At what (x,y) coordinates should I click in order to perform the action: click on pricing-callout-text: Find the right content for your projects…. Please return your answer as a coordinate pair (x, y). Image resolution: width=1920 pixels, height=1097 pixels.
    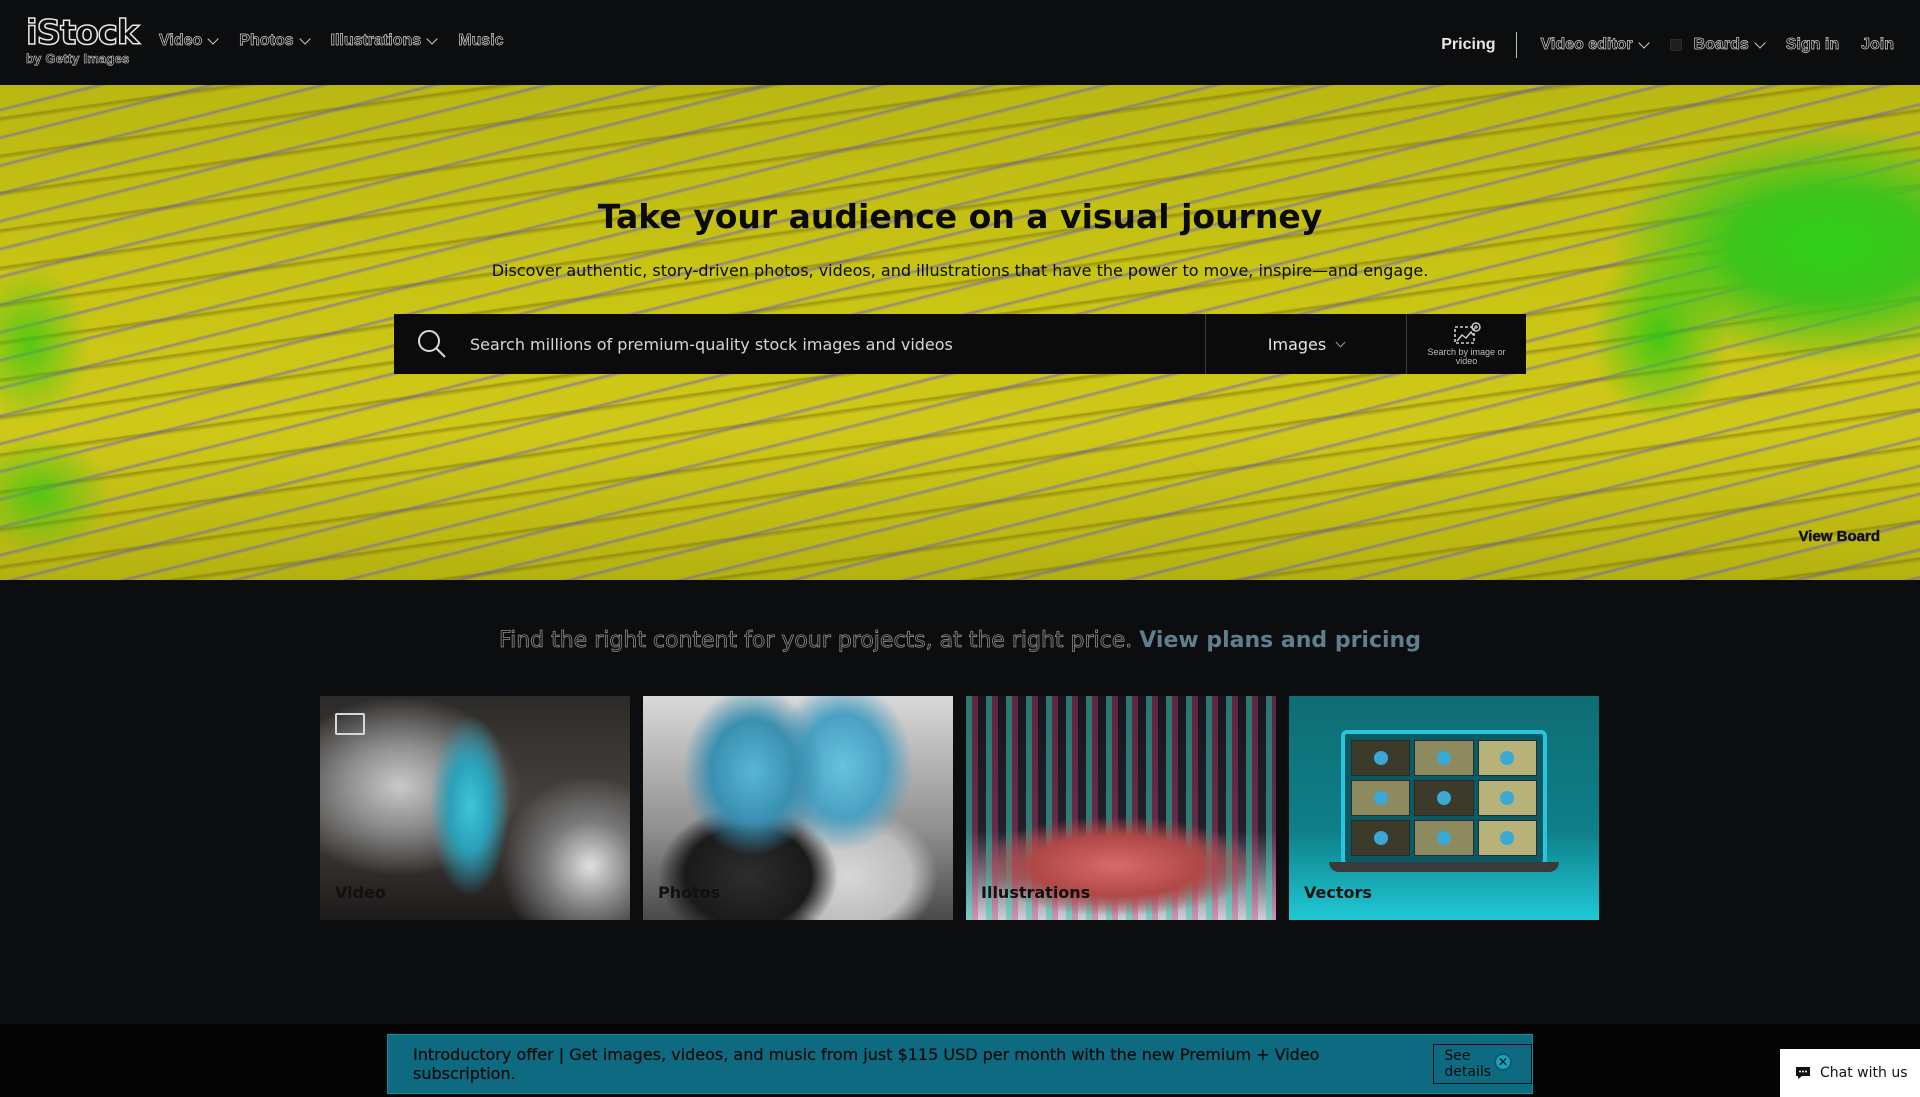
    Looking at the image, I should click on (816, 641).